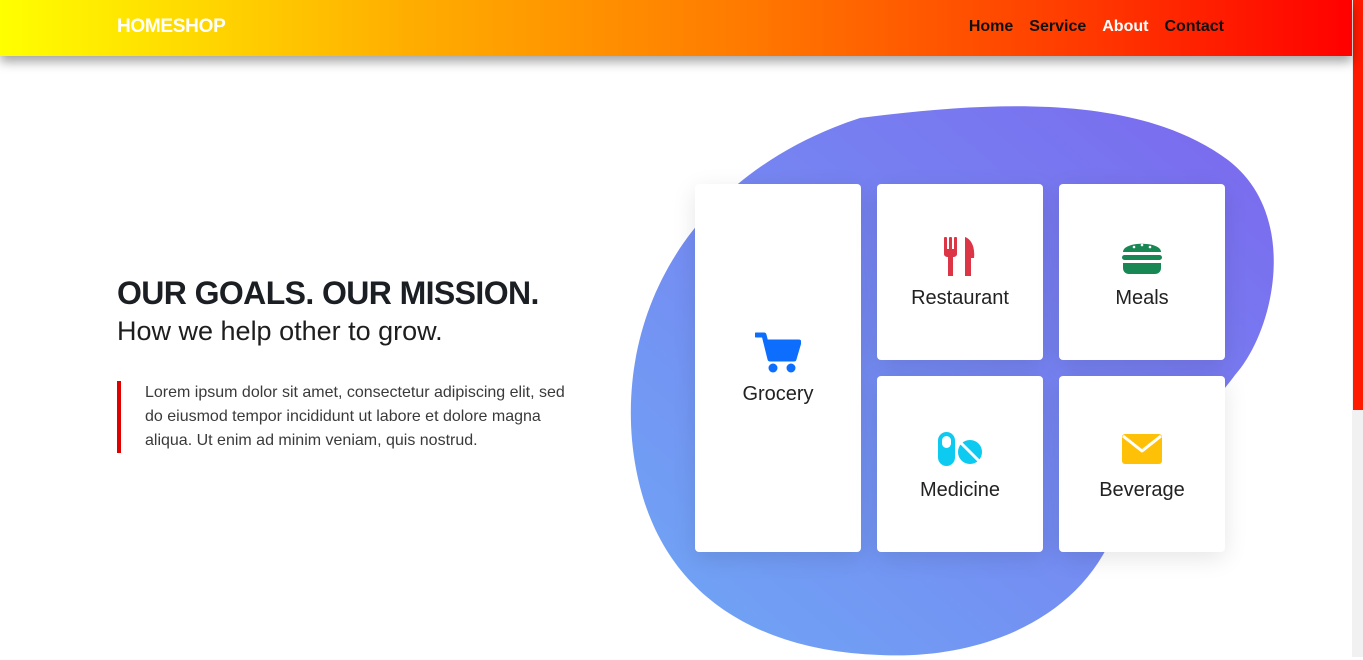 The width and height of the screenshot is (1363, 660). What do you see at coordinates (960, 297) in the screenshot?
I see `service-label: Restaurant` at bounding box center [960, 297].